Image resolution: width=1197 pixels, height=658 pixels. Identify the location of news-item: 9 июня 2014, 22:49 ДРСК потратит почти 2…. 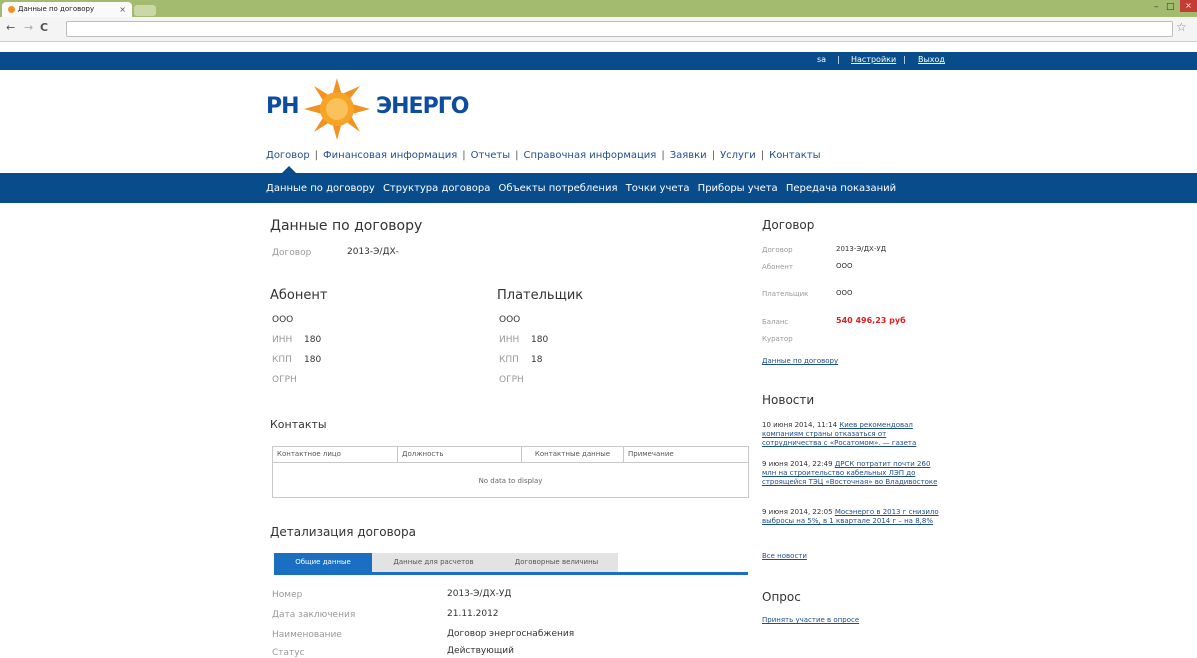
(852, 473).